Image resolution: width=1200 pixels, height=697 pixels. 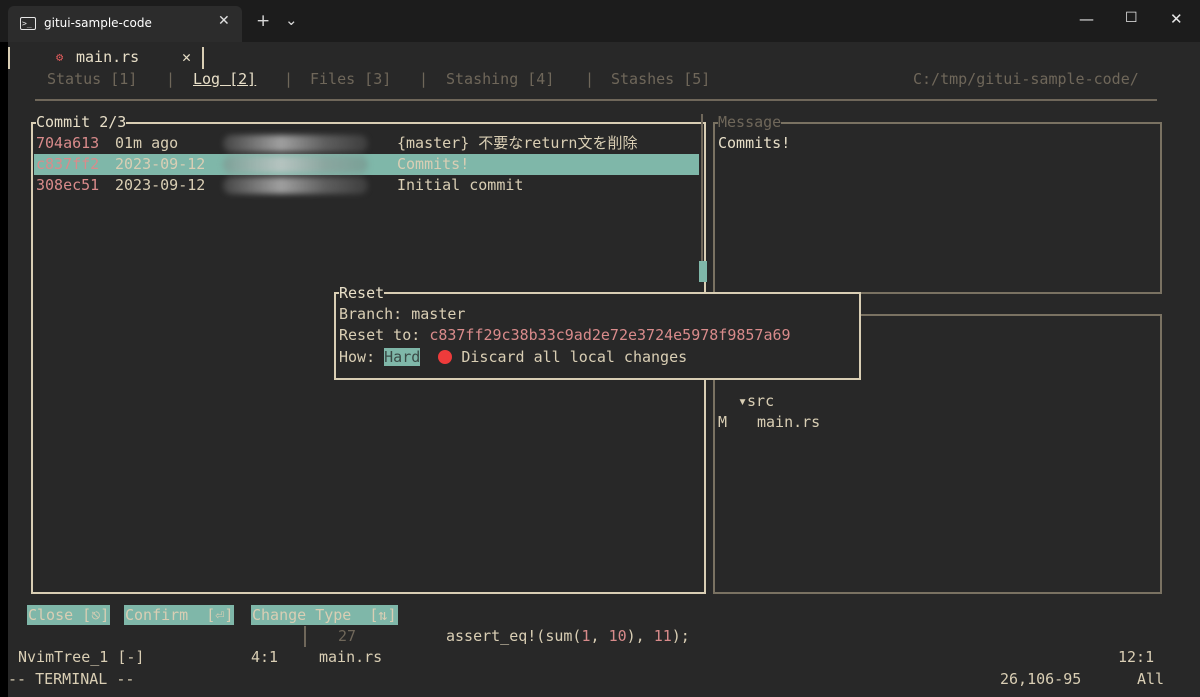 I want to click on minimize-button: —, so click(x=1086, y=19).